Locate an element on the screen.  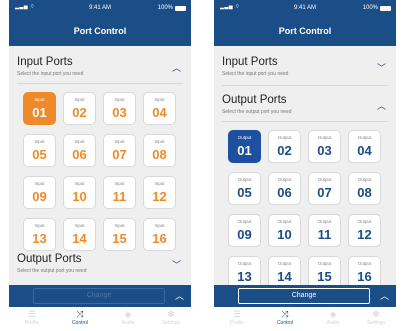
output-port-tile: Output 03 is located at coordinates (324, 146).